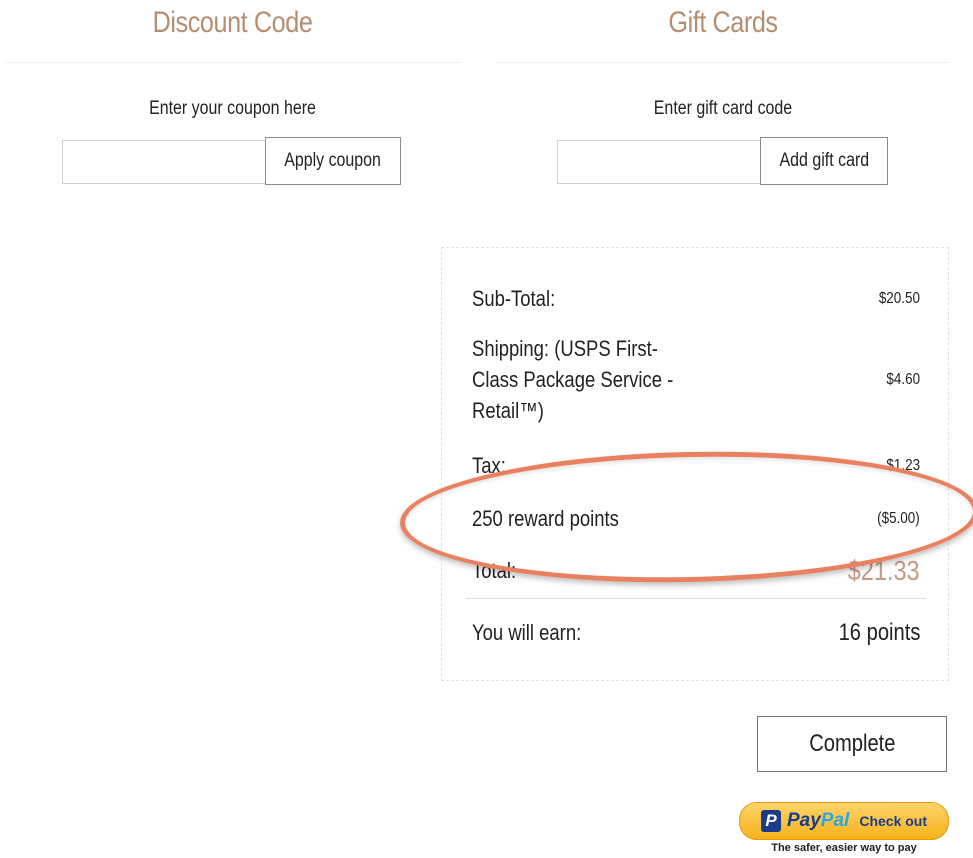 The width and height of the screenshot is (973, 858). I want to click on apply-coupon-button: Apply coupon, so click(333, 161).